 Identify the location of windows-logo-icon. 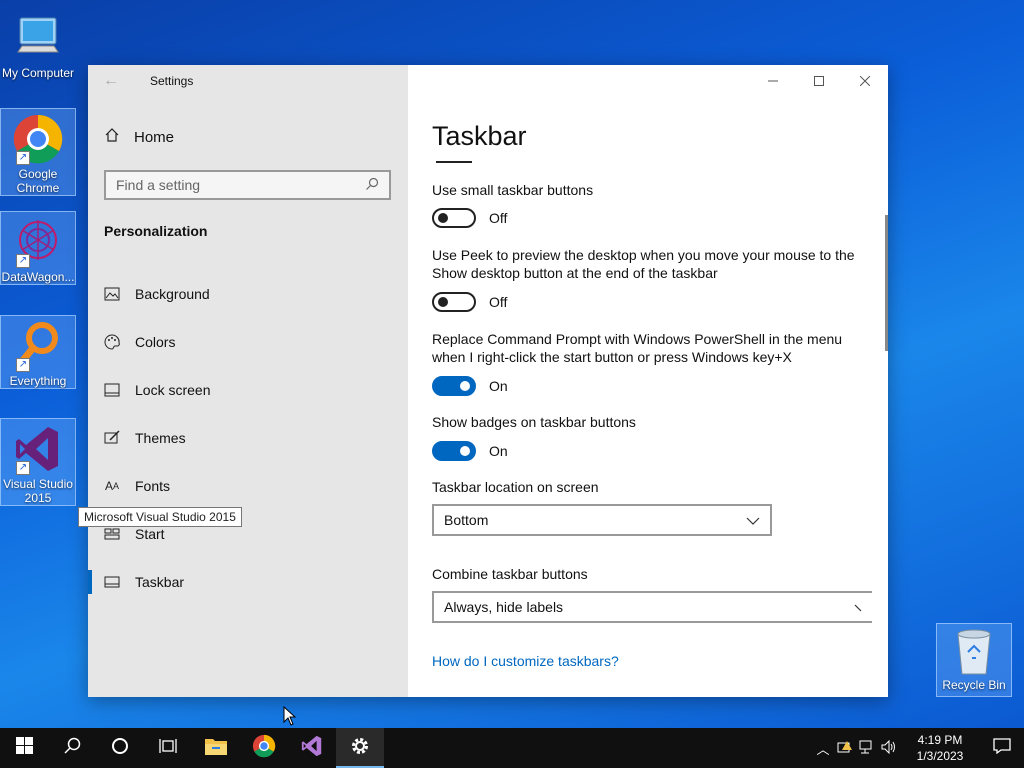
(24, 748).